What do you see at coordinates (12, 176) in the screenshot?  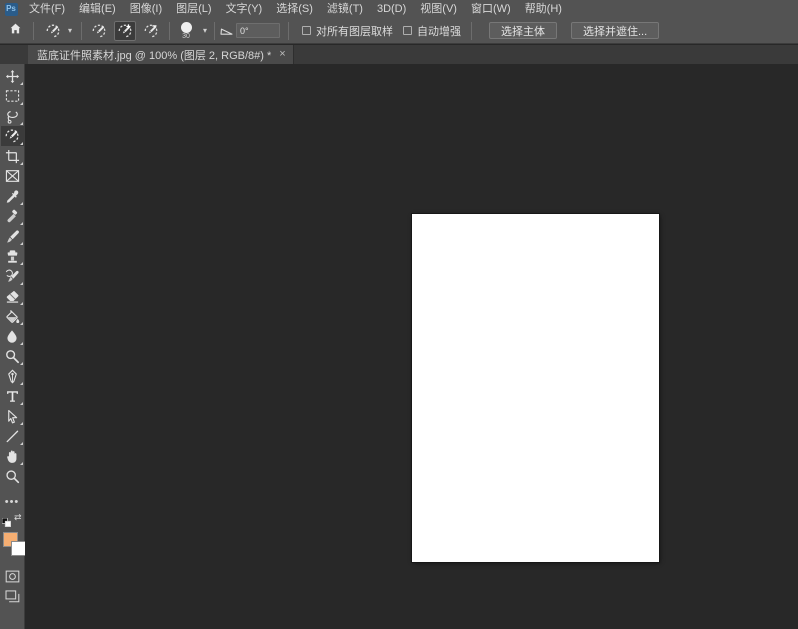 I see `tool-frame` at bounding box center [12, 176].